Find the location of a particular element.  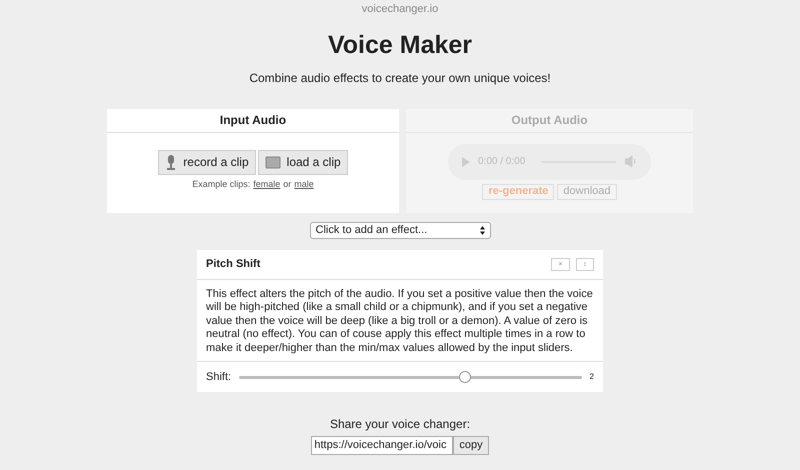

or-text: or is located at coordinates (287, 184).